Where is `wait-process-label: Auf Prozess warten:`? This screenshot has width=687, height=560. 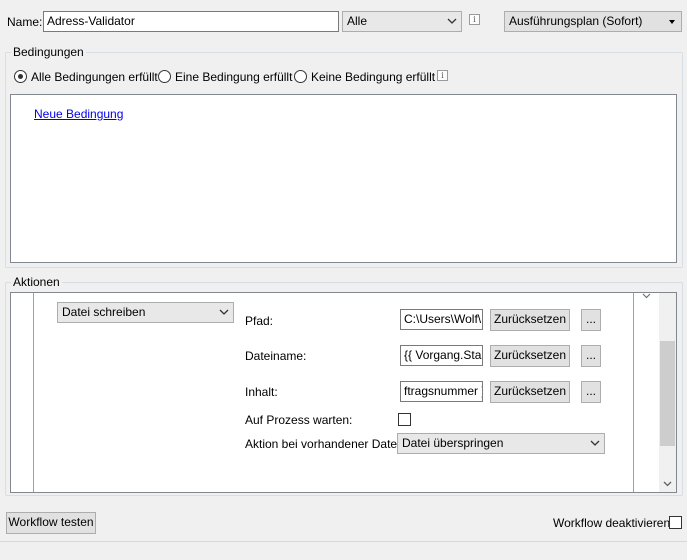 wait-process-label: Auf Prozess warten: is located at coordinates (299, 420).